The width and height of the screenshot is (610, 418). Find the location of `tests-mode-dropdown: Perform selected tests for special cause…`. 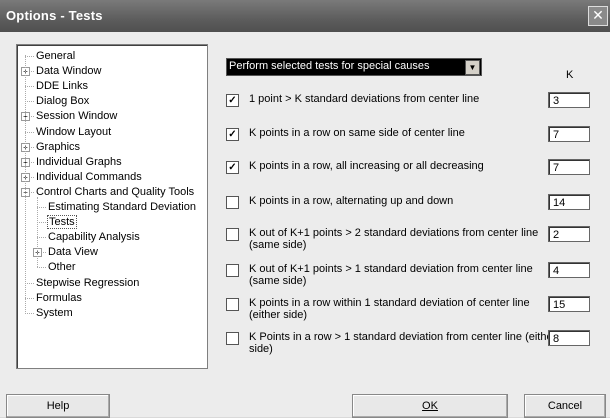

tests-mode-dropdown: Perform selected tests for special cause… is located at coordinates (354, 67).